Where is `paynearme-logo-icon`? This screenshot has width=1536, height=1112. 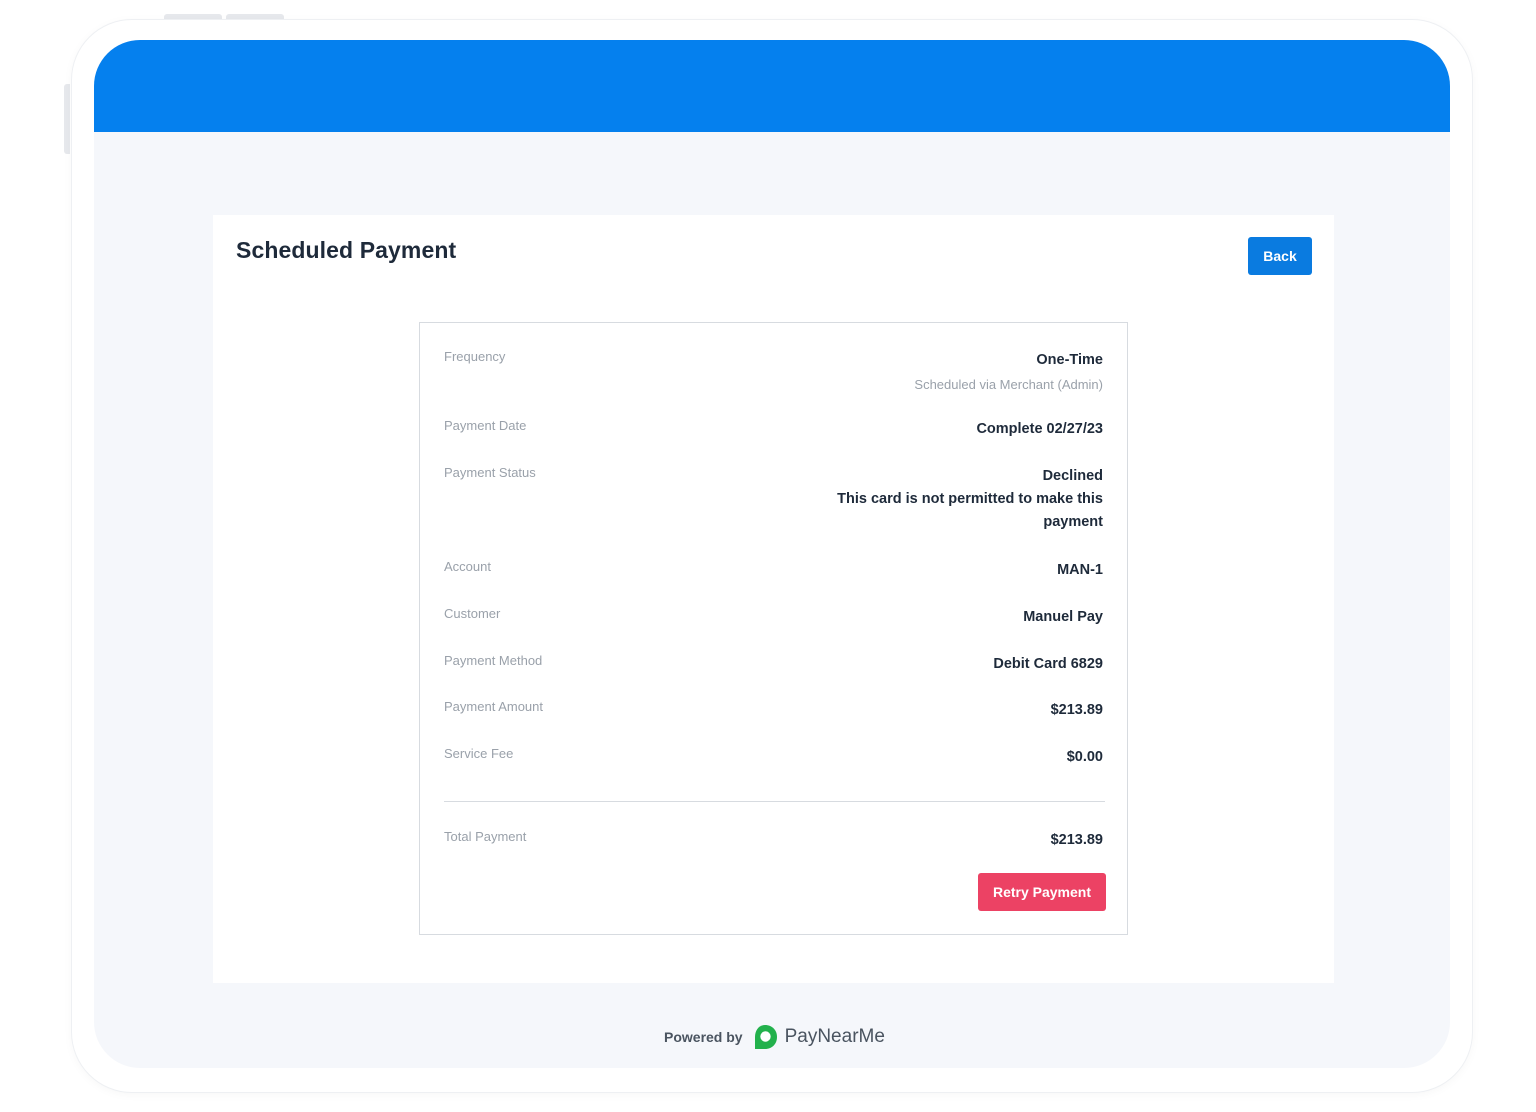 paynearme-logo-icon is located at coordinates (765, 1037).